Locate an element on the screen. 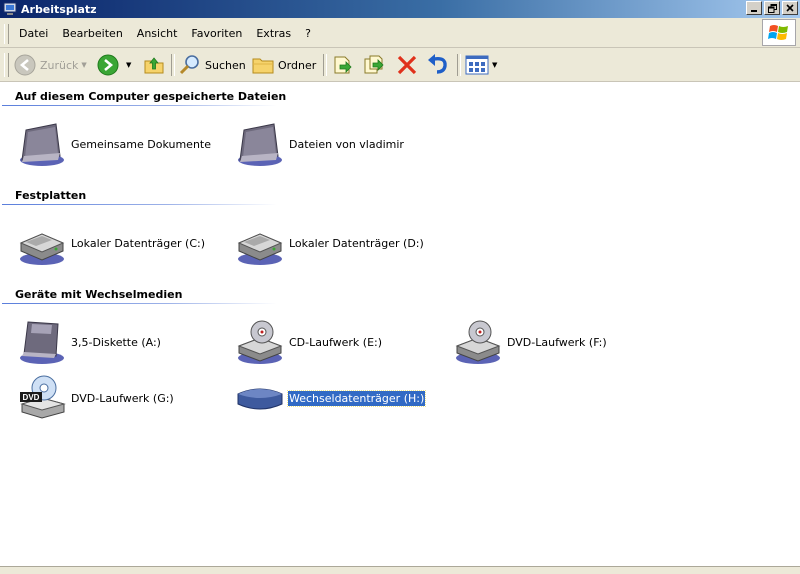 Image resolution: width=800 pixels, height=574 pixels. forward-dropdown-icon: ▼ is located at coordinates (128, 65).